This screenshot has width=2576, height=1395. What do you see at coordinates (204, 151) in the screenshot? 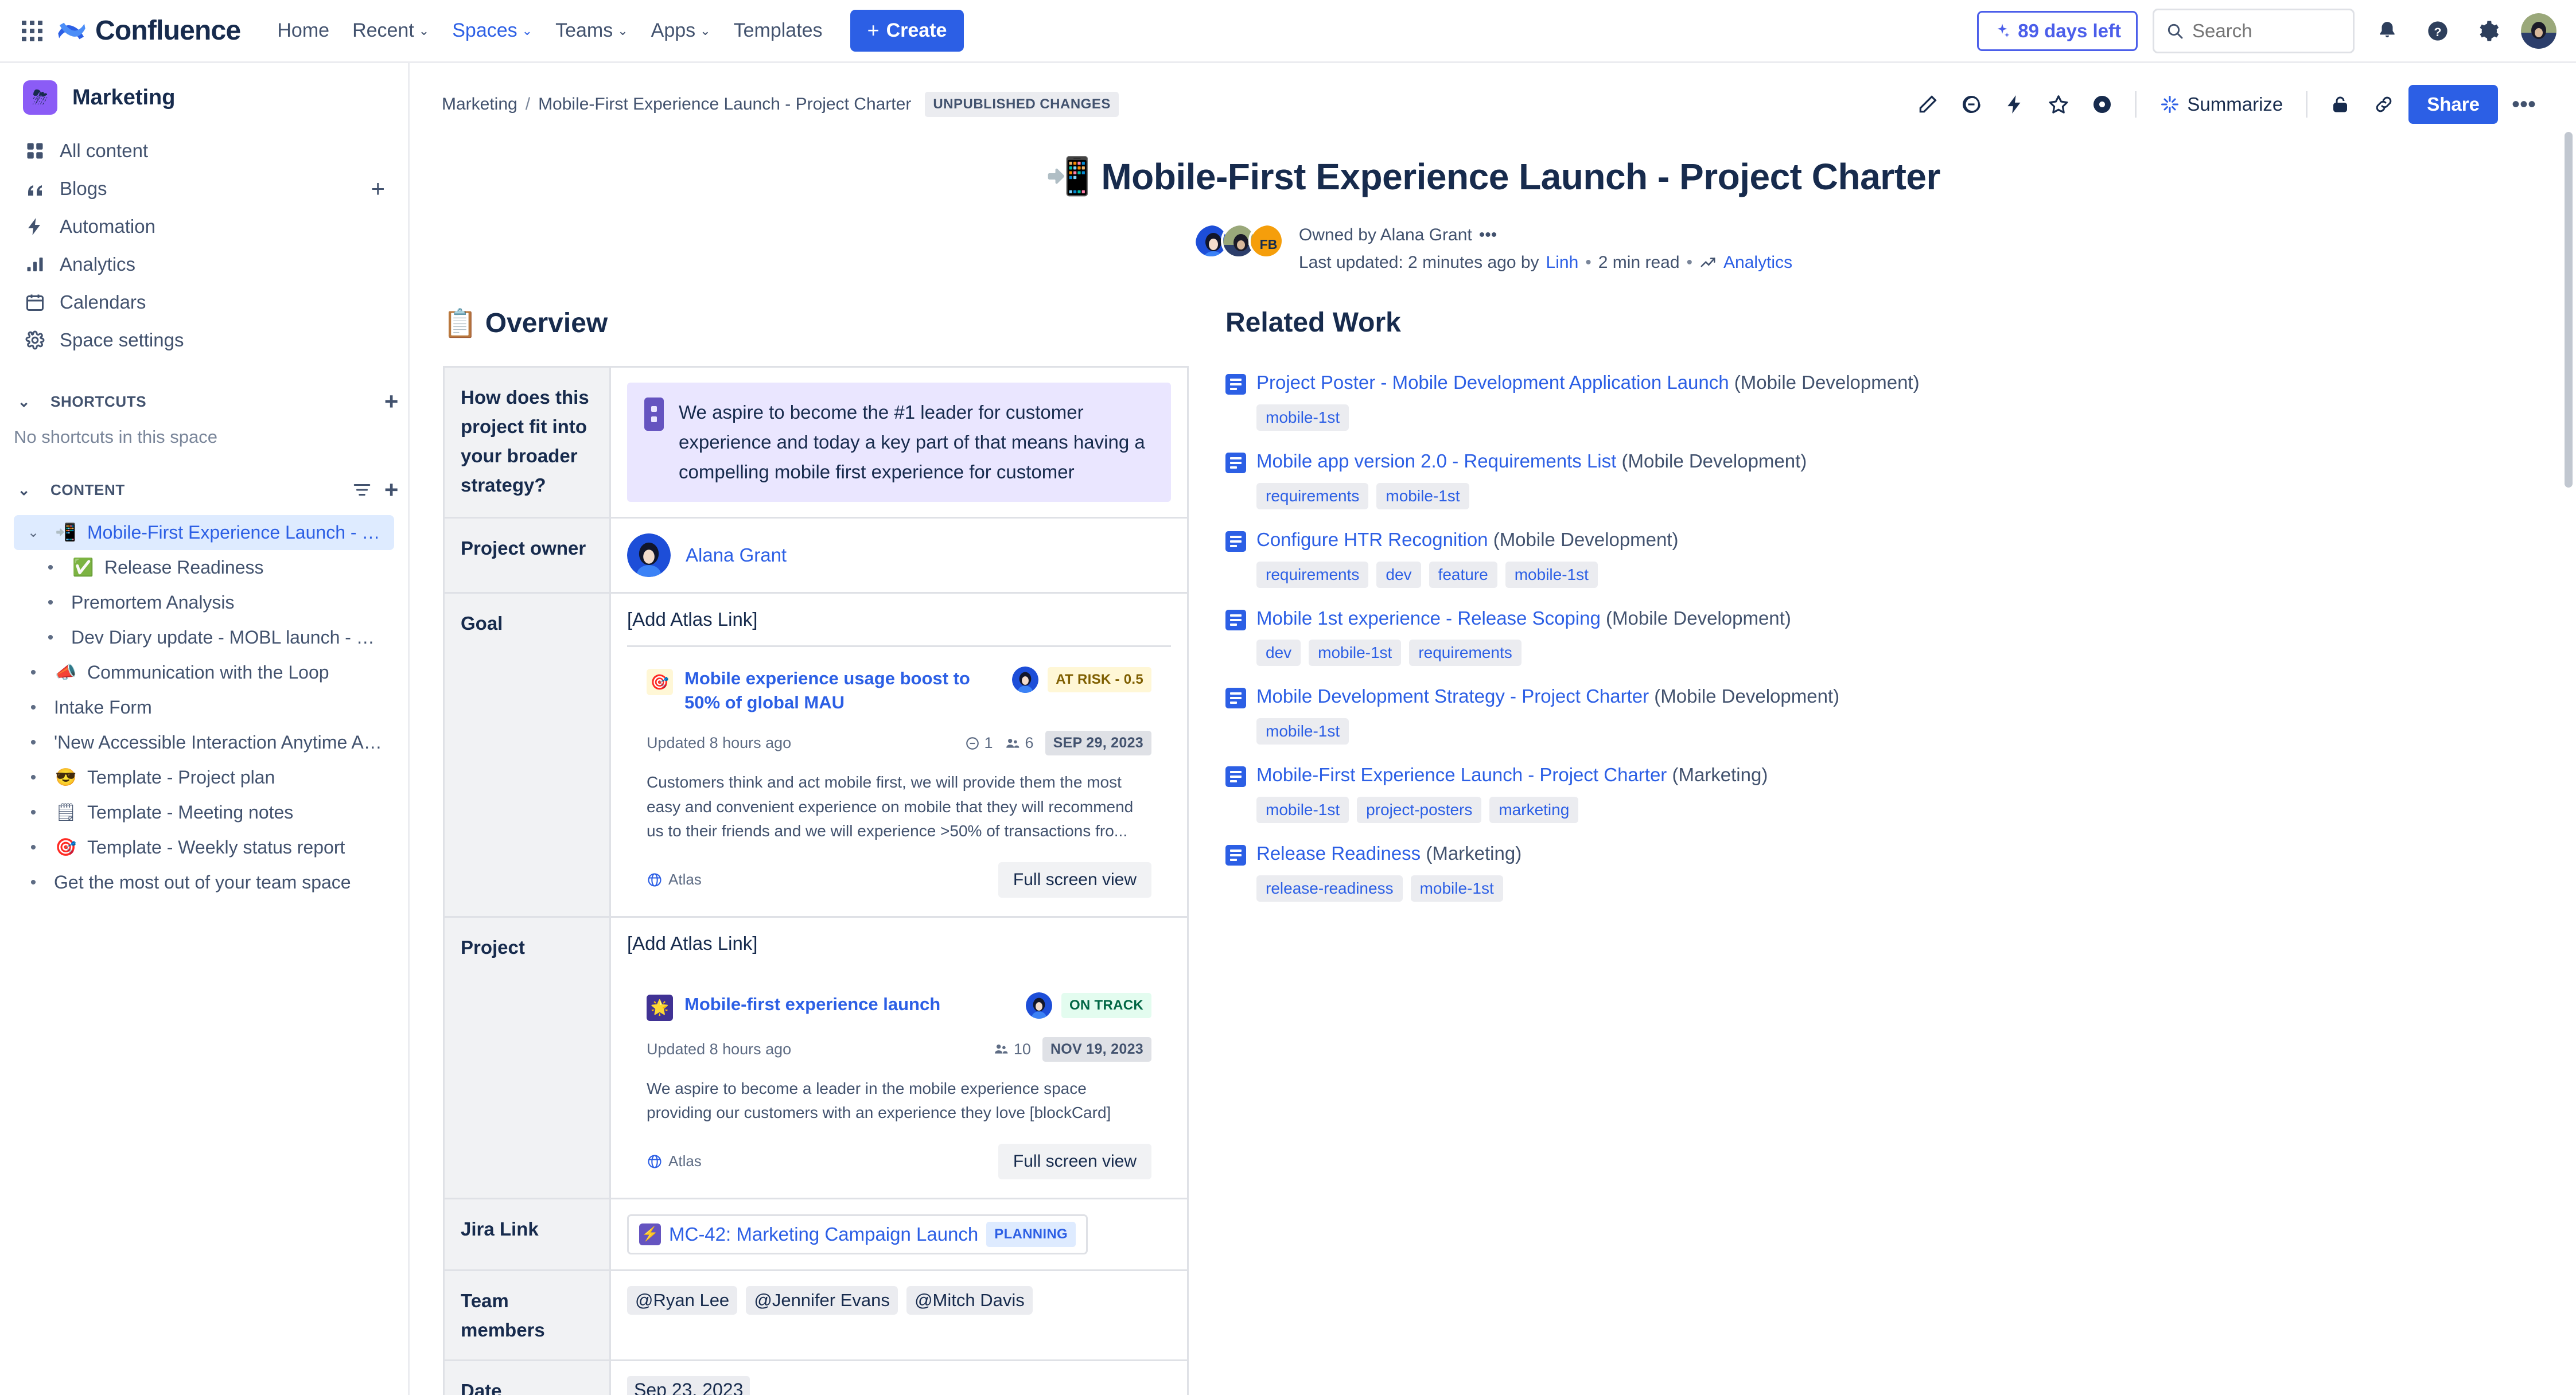
I see `sidebar-item-all-content: All content` at bounding box center [204, 151].